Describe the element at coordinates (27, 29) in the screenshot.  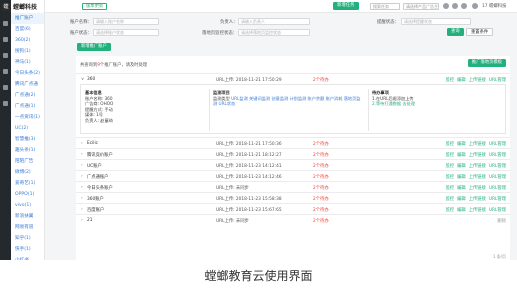
I see `sidebar-item: 百度(6)` at that location.